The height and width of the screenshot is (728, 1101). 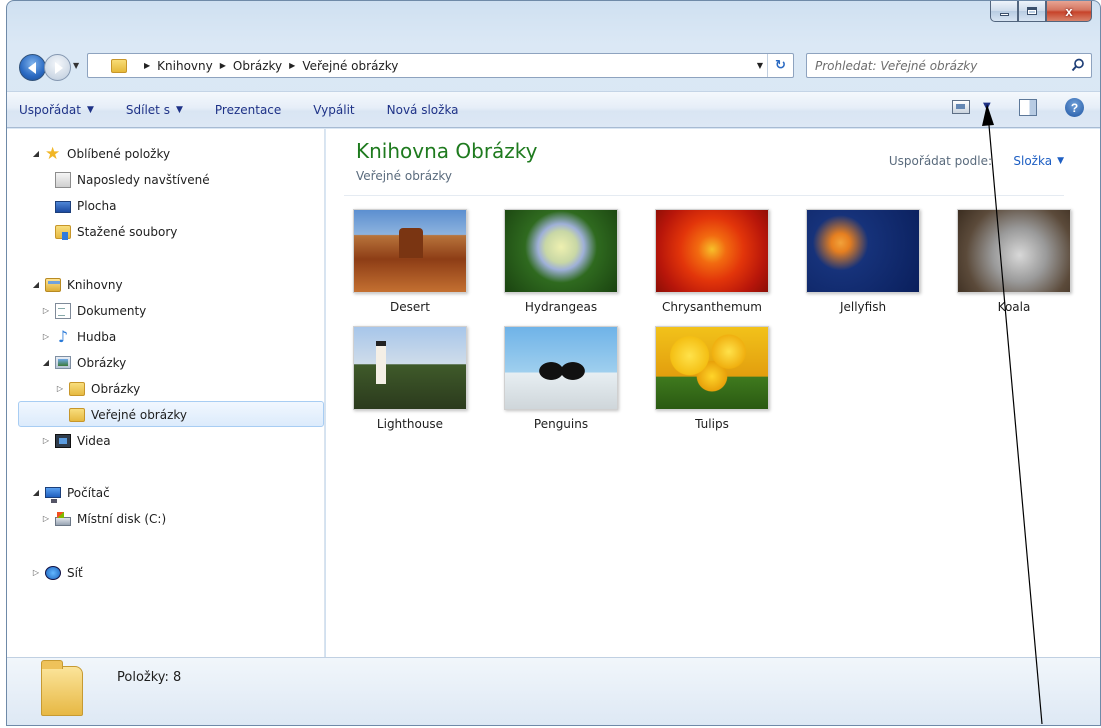 What do you see at coordinates (63, 336) in the screenshot?
I see `music-library-icon: ♪` at bounding box center [63, 336].